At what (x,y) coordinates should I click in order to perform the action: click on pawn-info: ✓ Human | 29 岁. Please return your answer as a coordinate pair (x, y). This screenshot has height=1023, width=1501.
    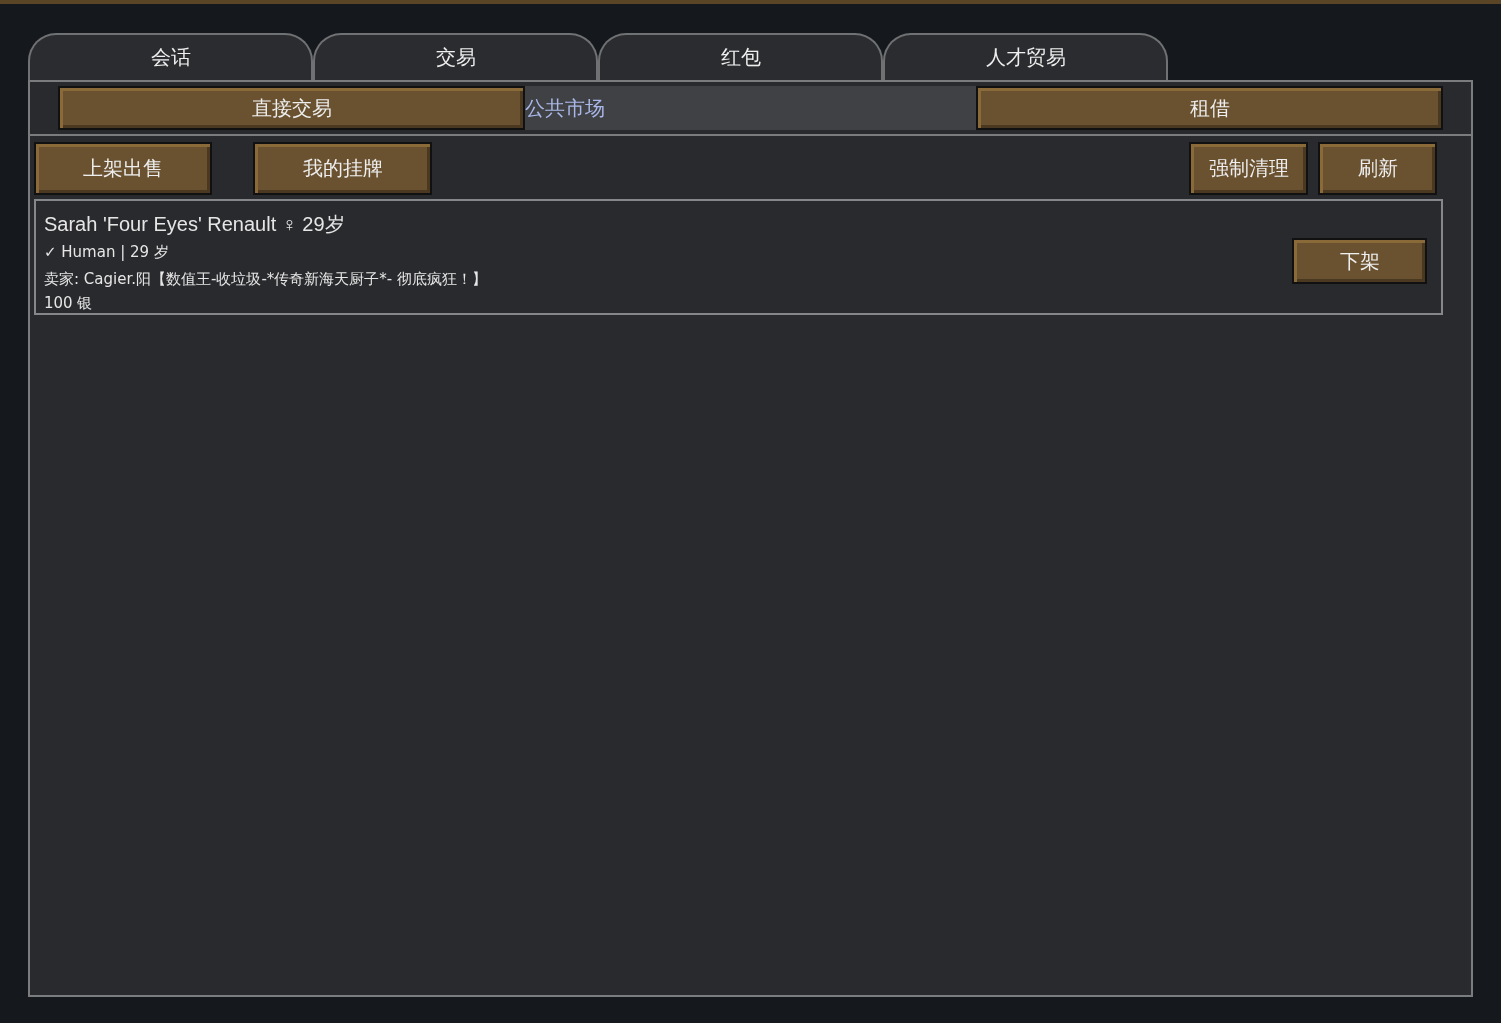
    Looking at the image, I should click on (107, 252).